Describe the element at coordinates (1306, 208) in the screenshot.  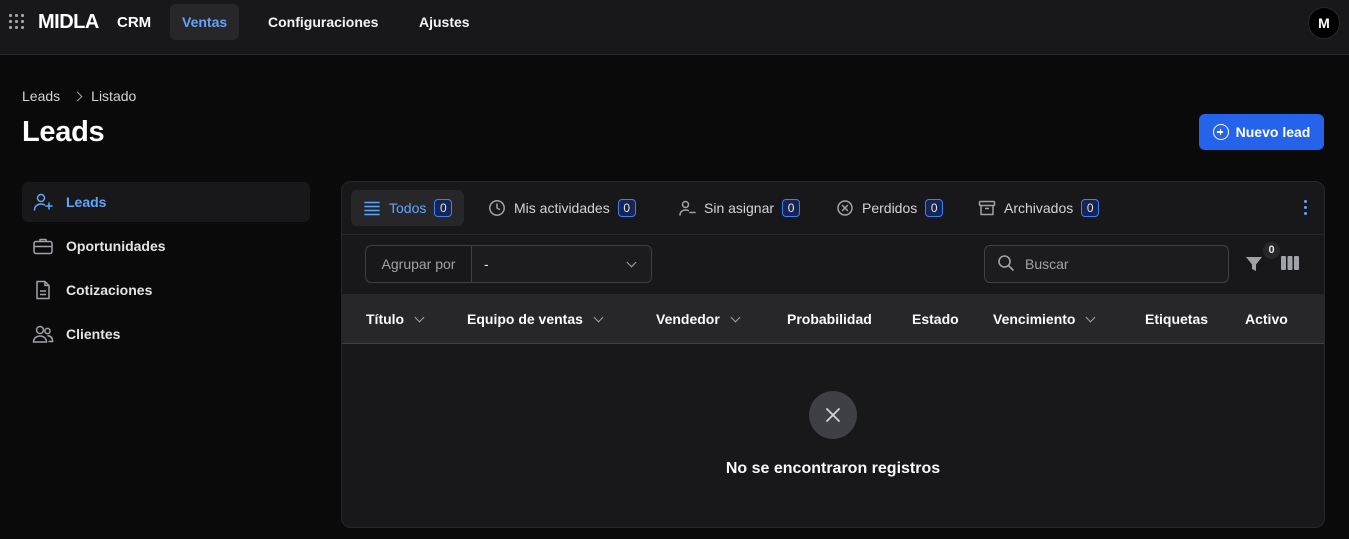
I see `more-options-icon` at that location.